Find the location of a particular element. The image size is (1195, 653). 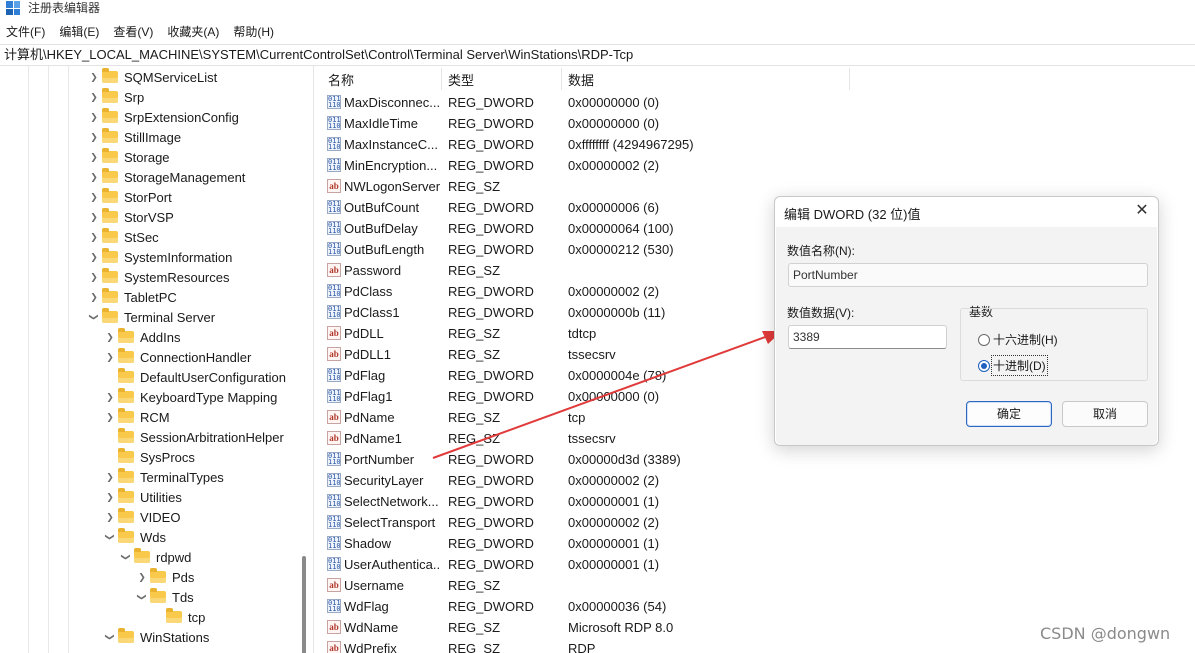

menu-item: 查看(V) is located at coordinates (133, 32).